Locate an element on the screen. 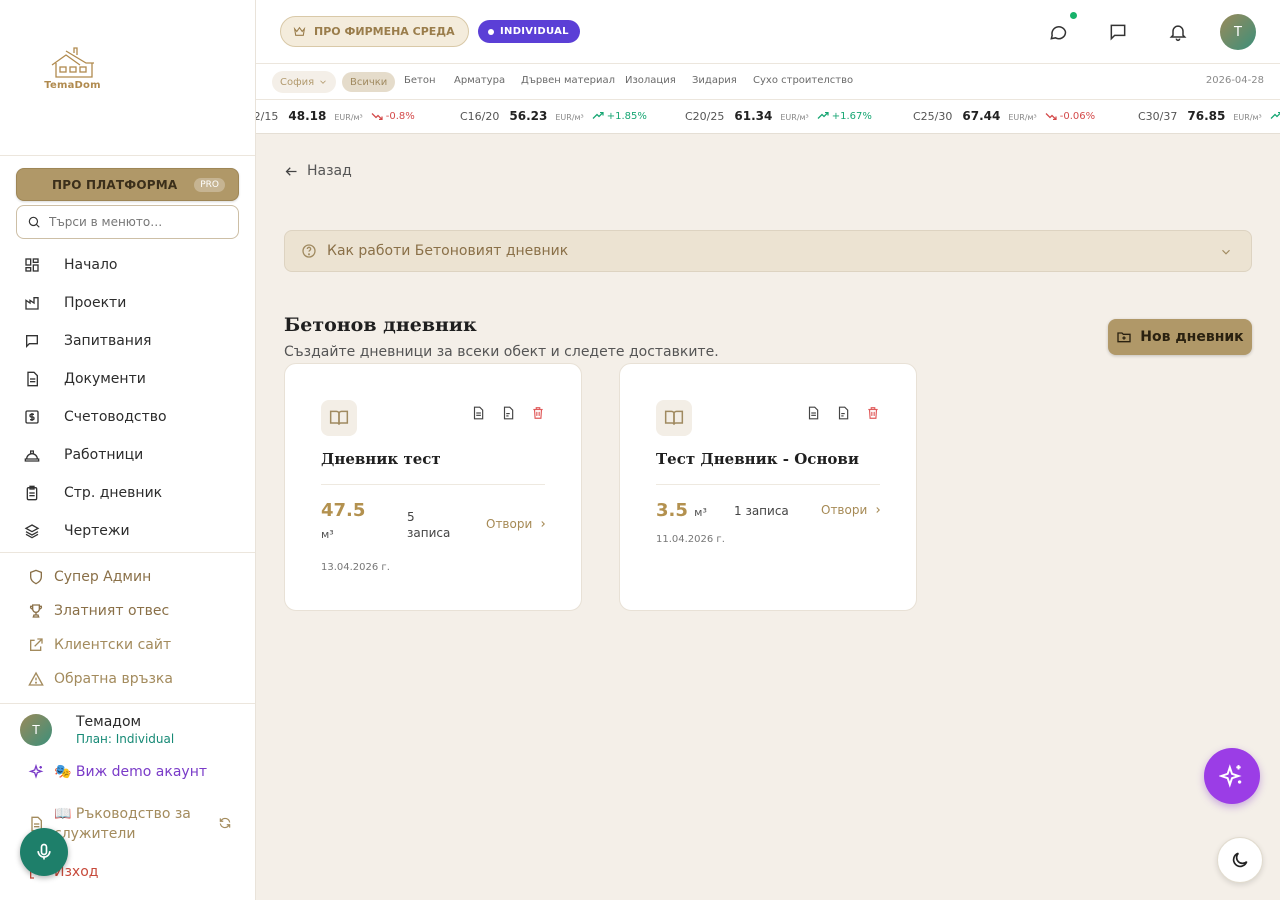 The width and height of the screenshot is (1280, 900). online-indicator is located at coordinates (1073, 15).